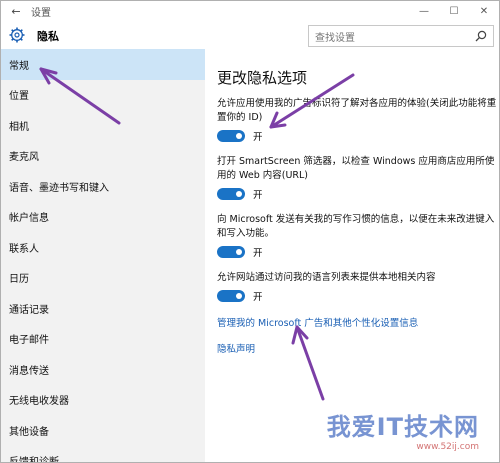  What do you see at coordinates (231, 296) in the screenshot?
I see `toggle-switch-language-list` at bounding box center [231, 296].